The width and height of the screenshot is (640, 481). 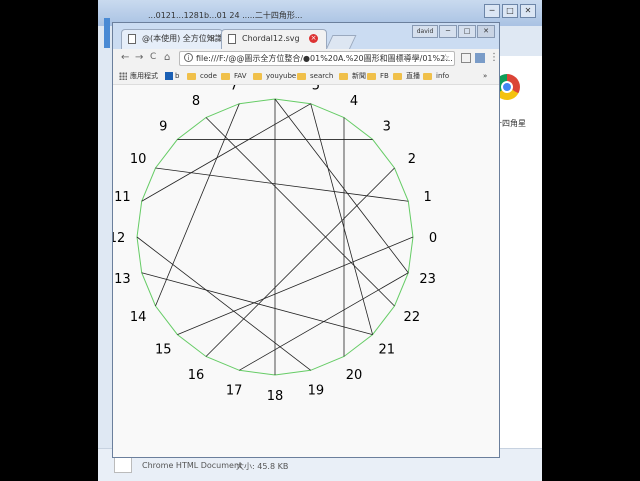 I want to click on node-label: 20, so click(x=354, y=375).